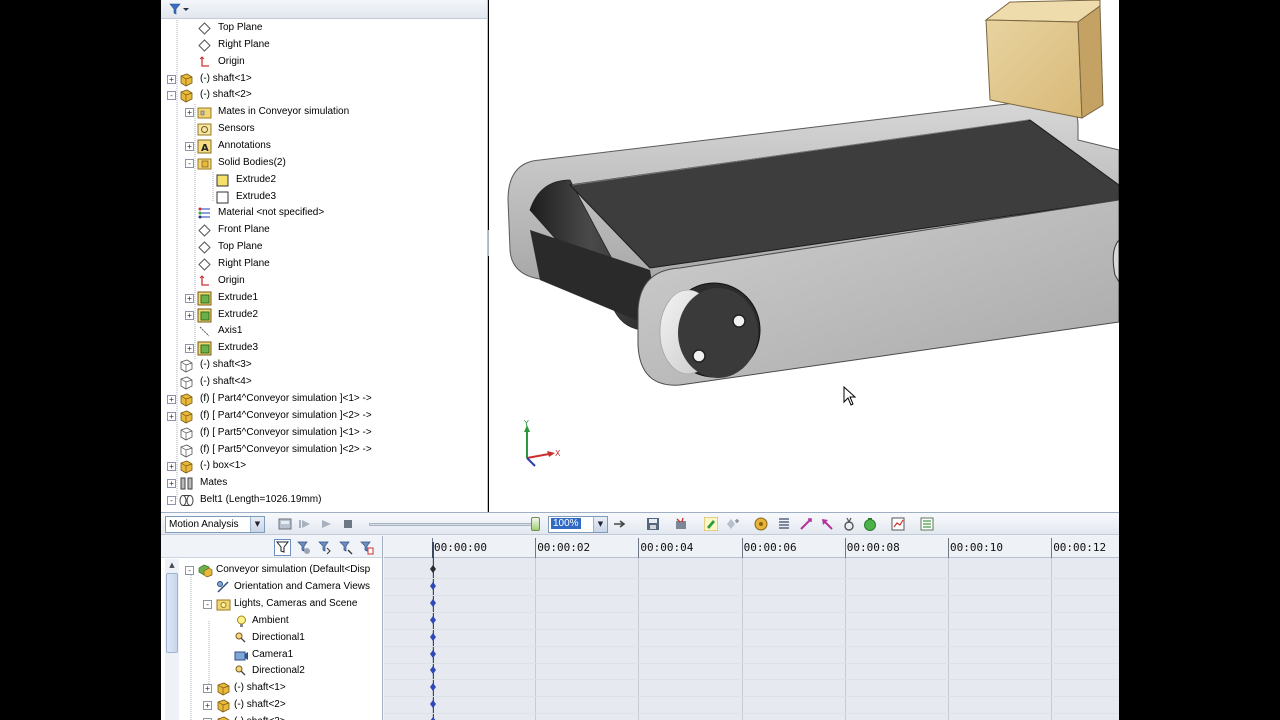  I want to click on tree-item: + (-) shaft<1>, so click(317, 79).